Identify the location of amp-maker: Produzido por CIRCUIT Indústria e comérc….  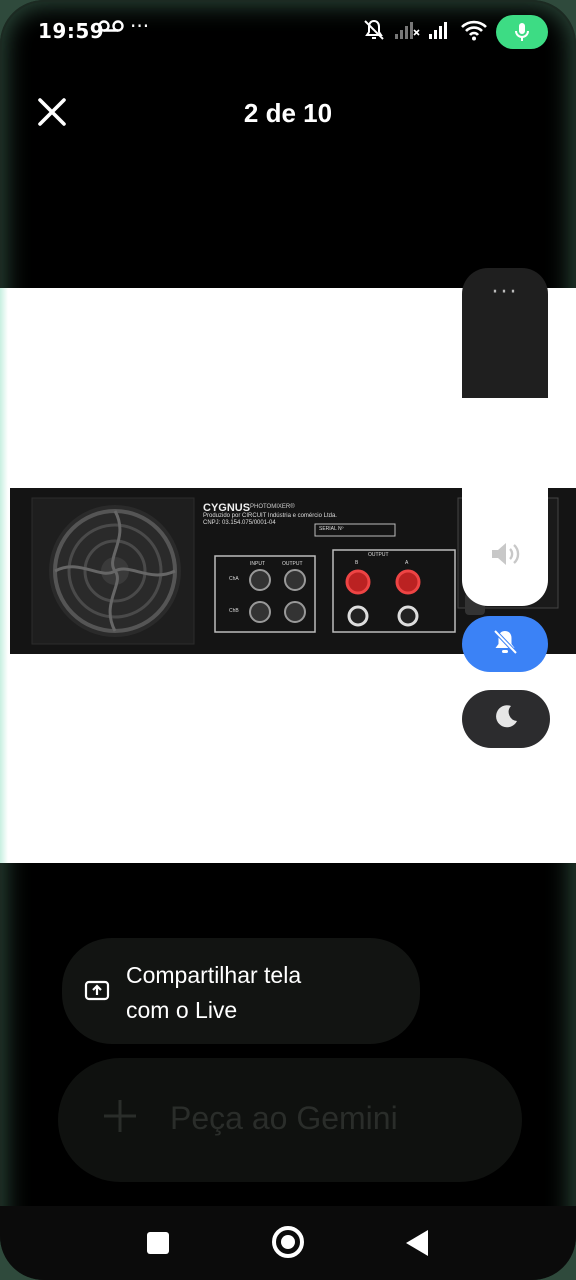
(270, 516).